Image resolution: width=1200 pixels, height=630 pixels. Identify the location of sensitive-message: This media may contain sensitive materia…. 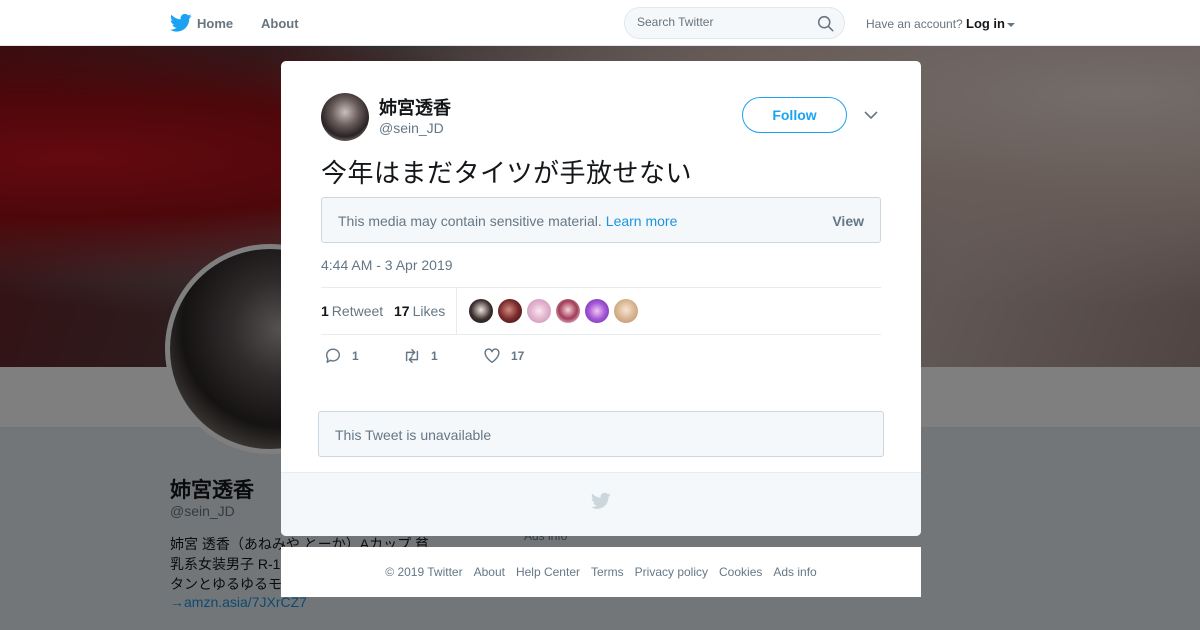
(470, 221).